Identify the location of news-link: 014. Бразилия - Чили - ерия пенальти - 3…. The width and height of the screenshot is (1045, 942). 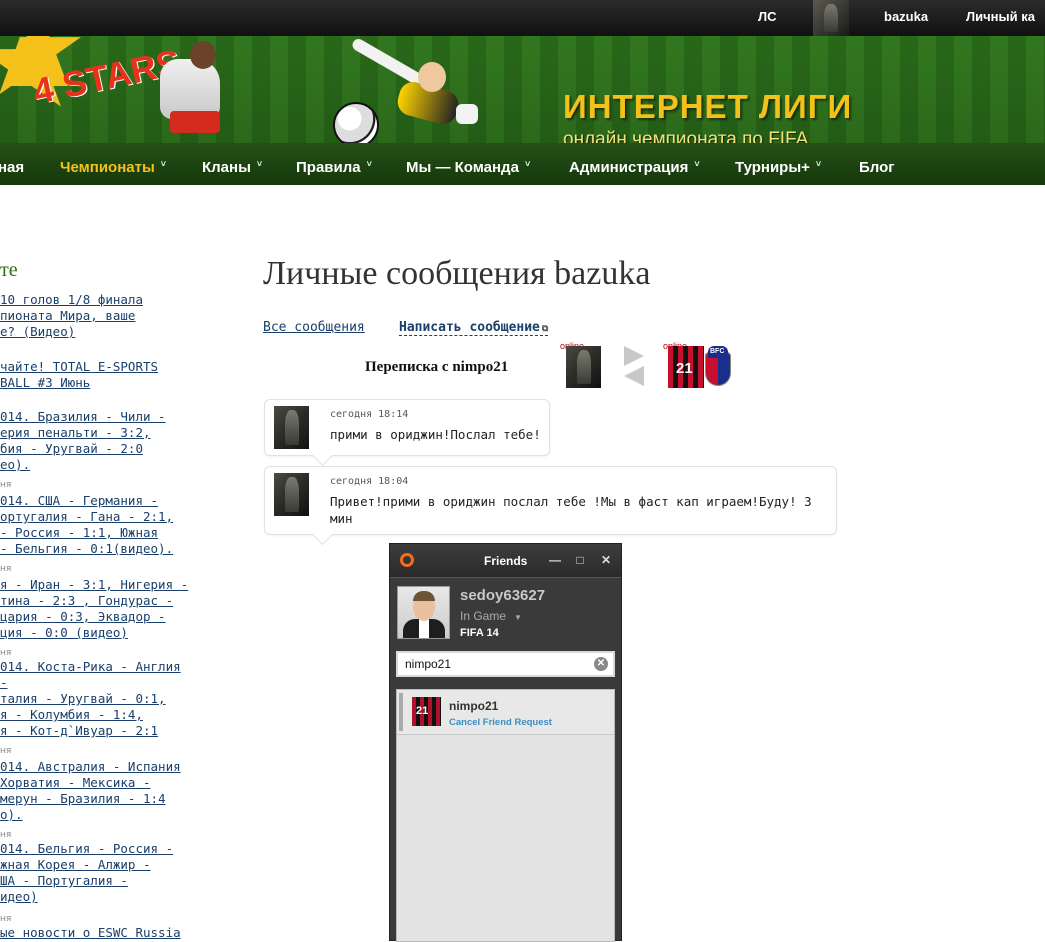
(95, 441).